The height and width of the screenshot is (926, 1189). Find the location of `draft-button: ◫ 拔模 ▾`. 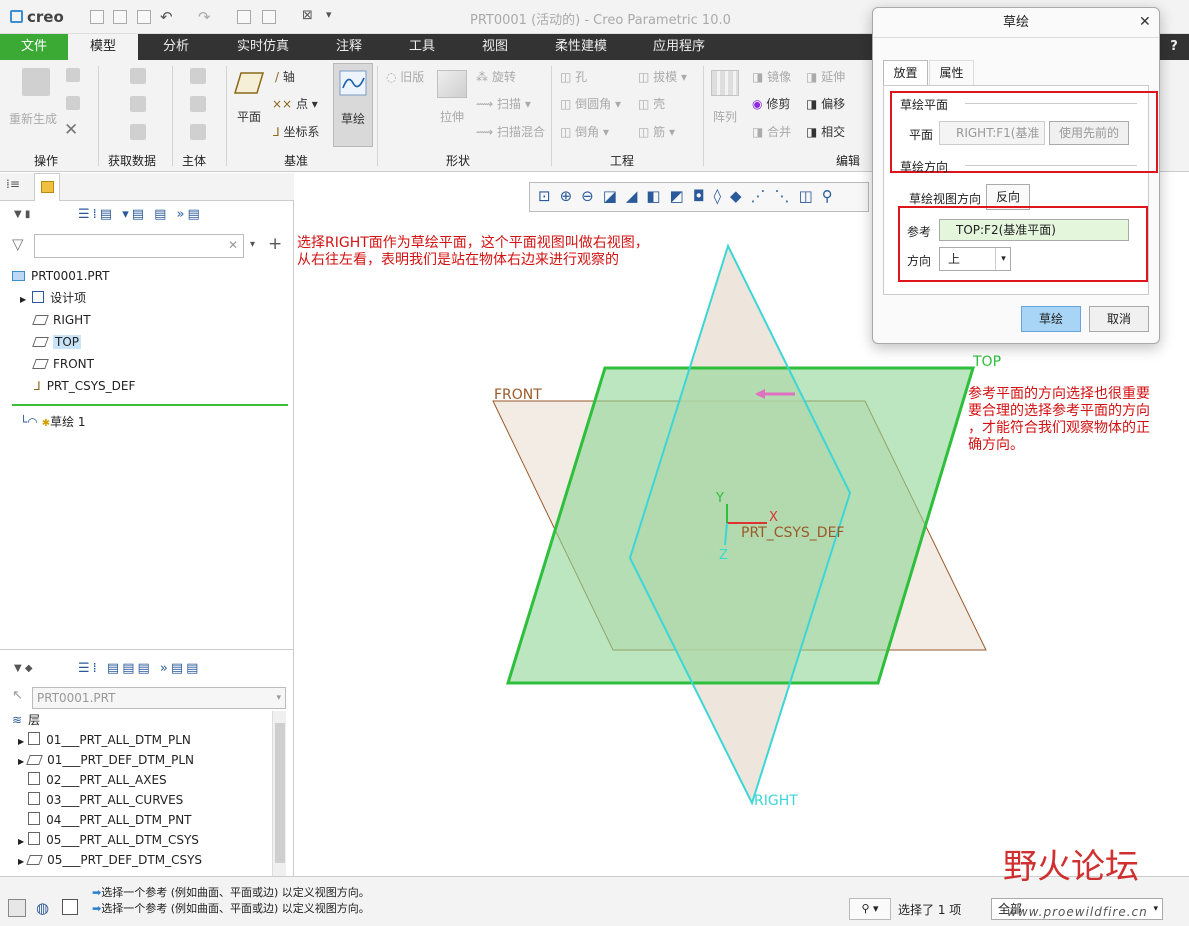

draft-button: ◫ 拔模 ▾ is located at coordinates (662, 76).